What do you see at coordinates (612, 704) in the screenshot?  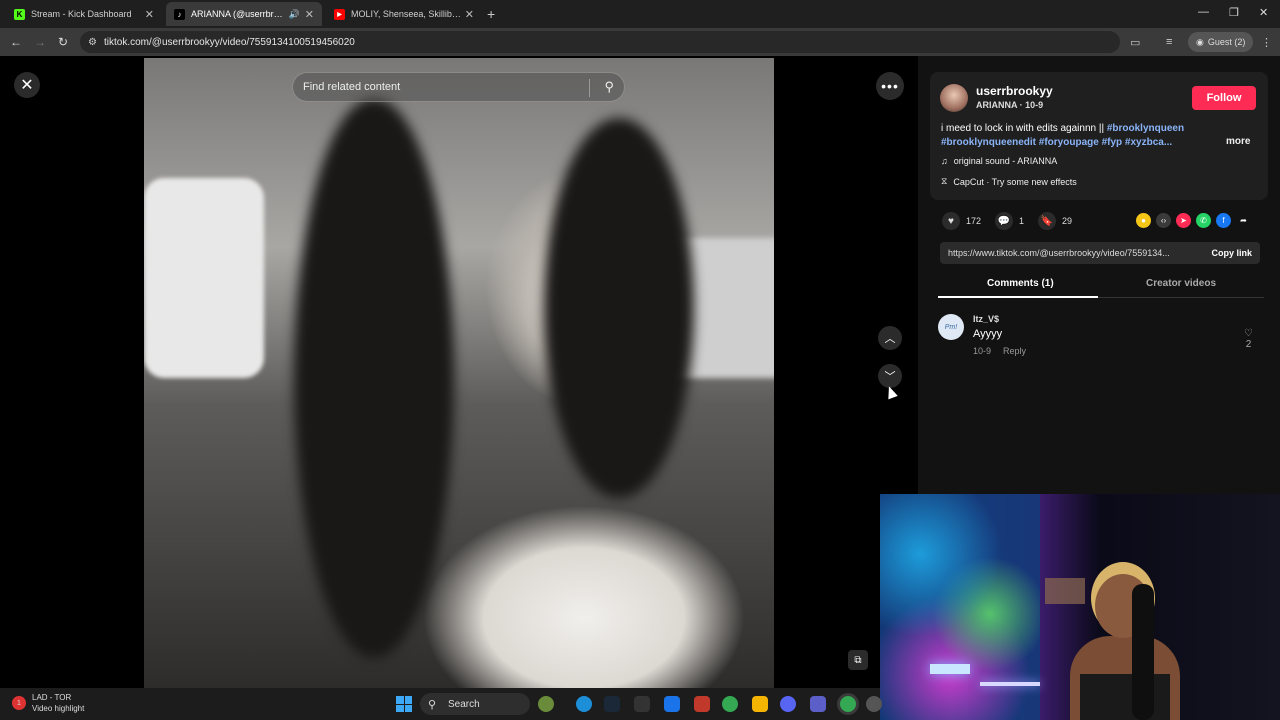 I see `steam-icon` at bounding box center [612, 704].